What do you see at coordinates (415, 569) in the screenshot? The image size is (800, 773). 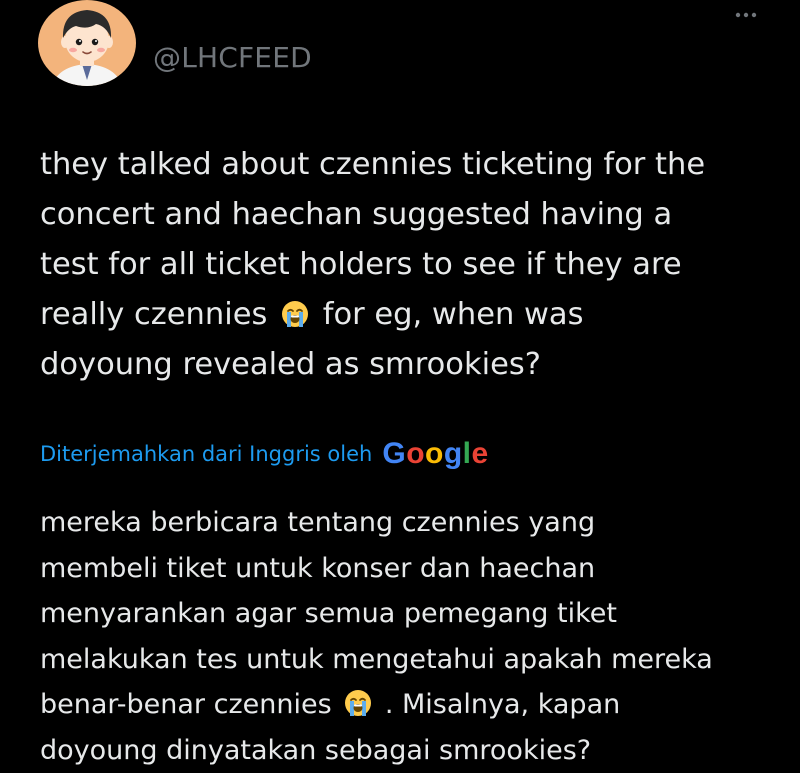 I see `translated-line: membeli tiket untuk konser dan haechan` at bounding box center [415, 569].